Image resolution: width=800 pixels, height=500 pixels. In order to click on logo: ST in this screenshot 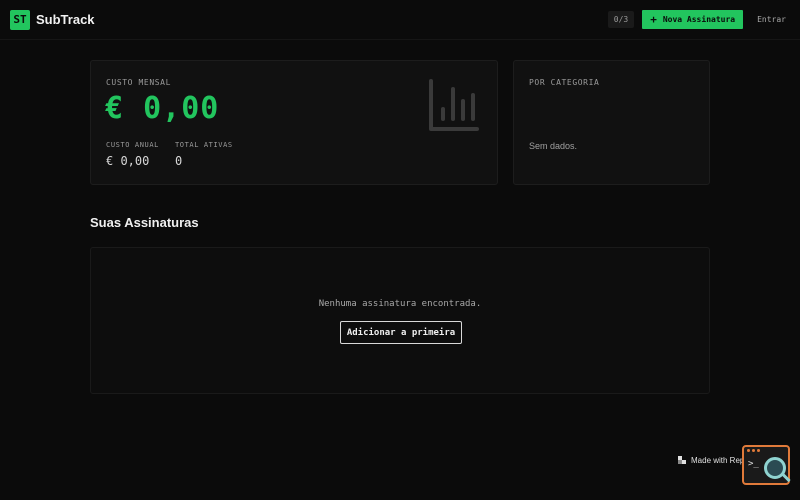, I will do `click(20, 19)`.